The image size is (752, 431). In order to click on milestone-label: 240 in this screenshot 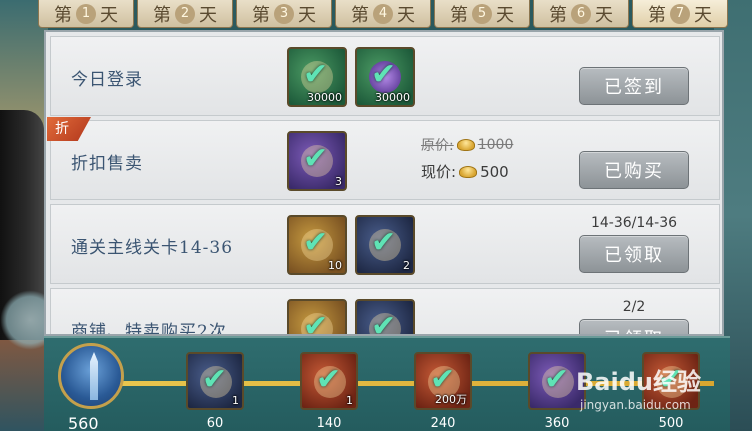, I will do `click(443, 423)`.